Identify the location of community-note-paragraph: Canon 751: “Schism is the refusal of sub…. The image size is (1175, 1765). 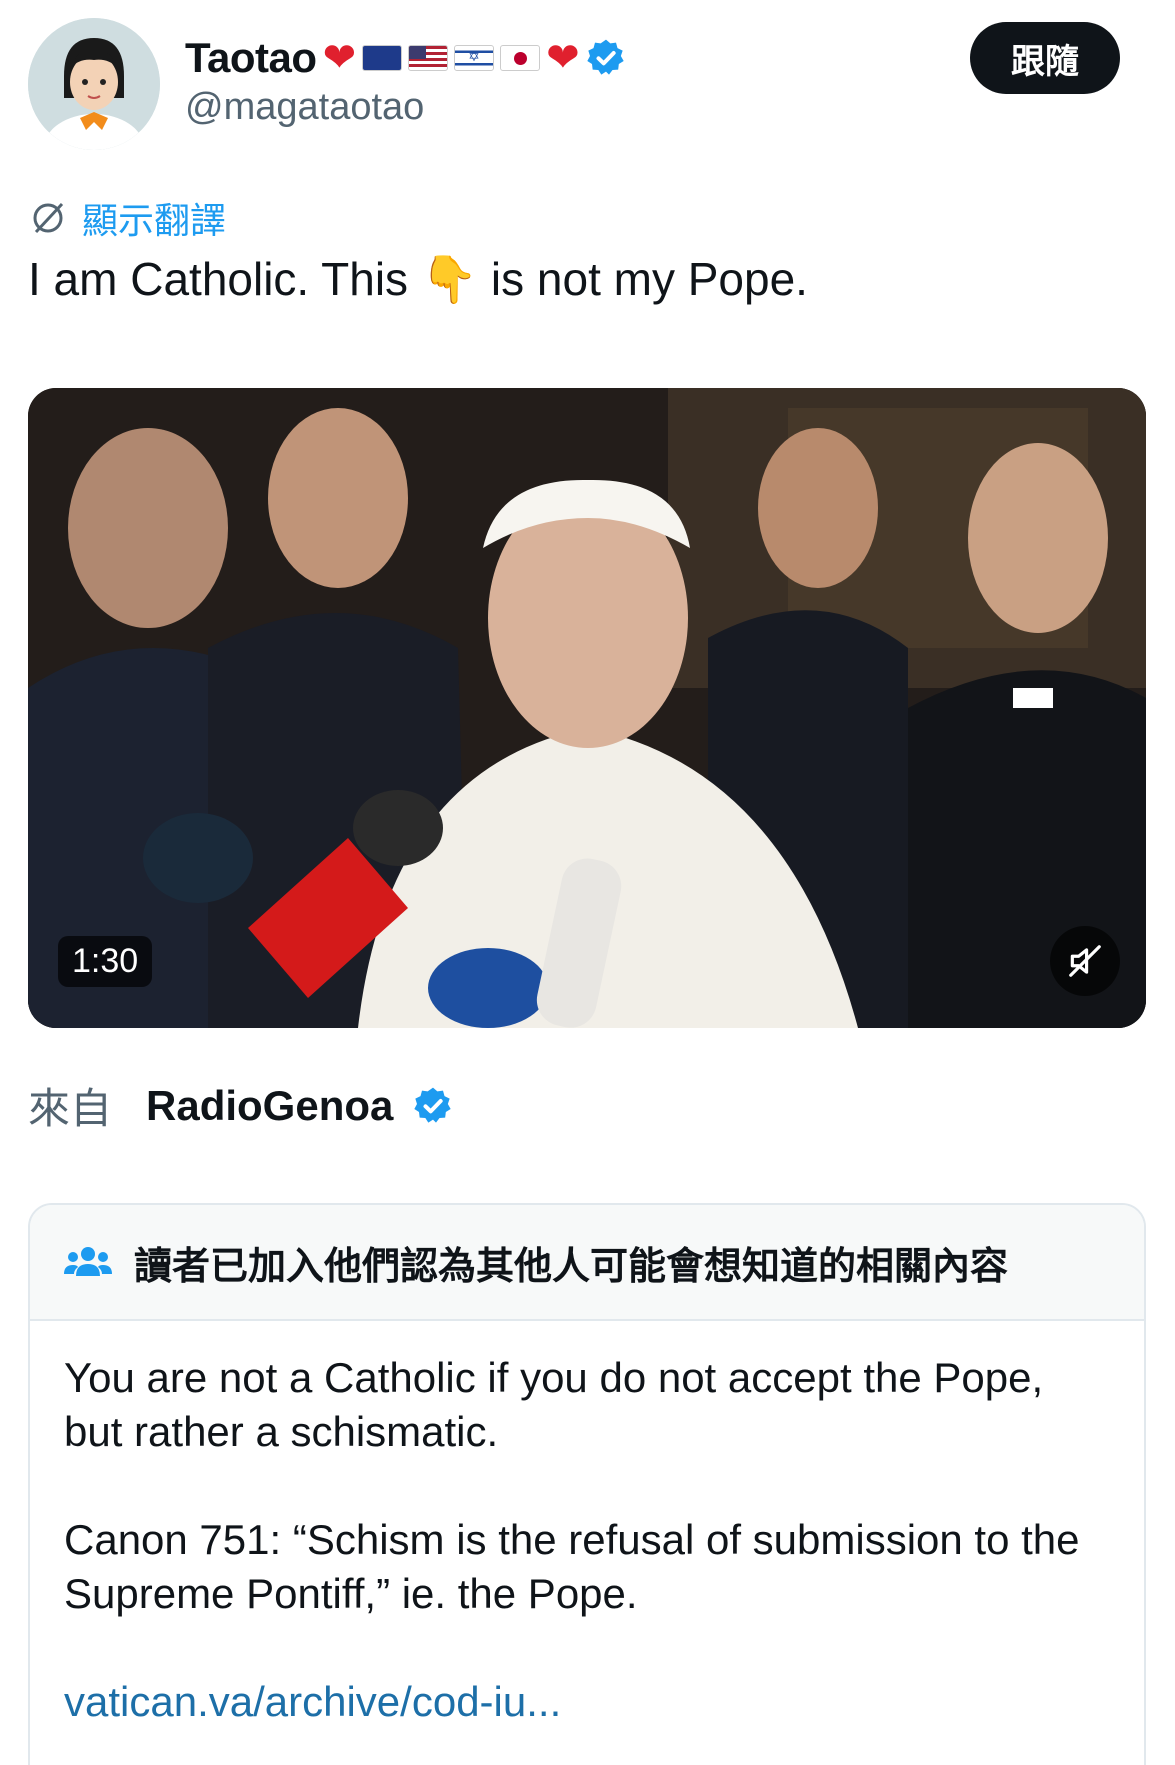
(572, 1566).